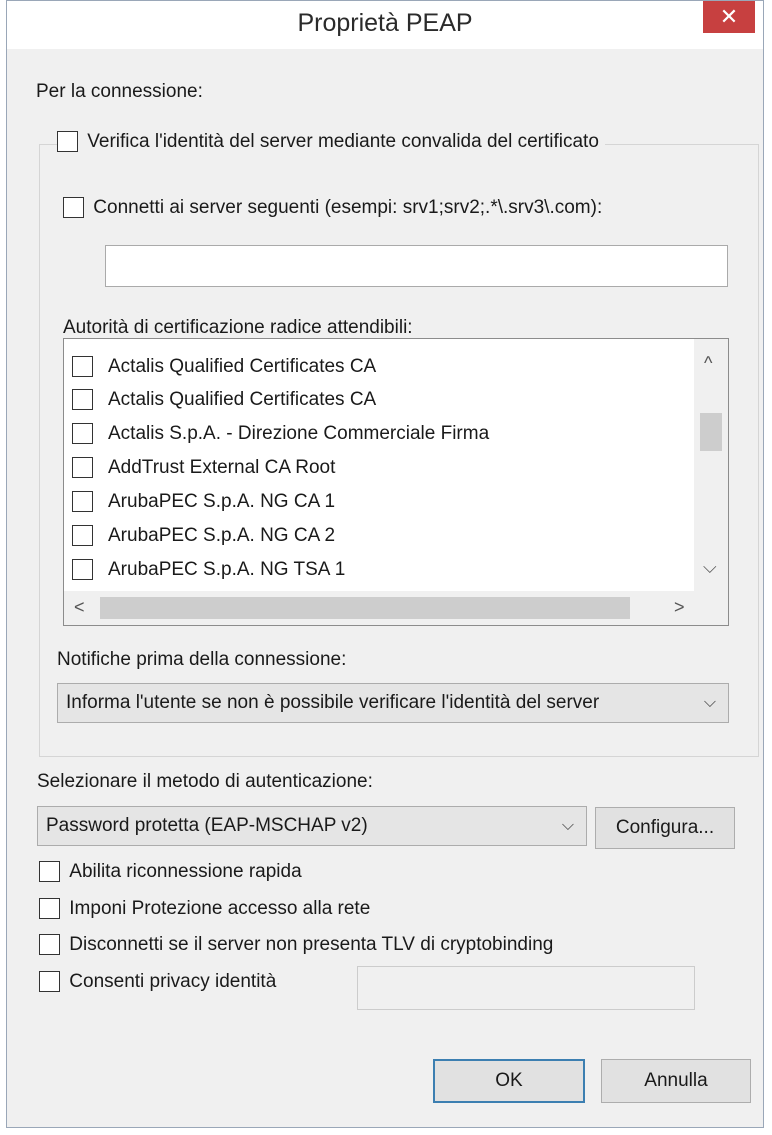 Image resolution: width=772 pixels, height=1135 pixels. Describe the element at coordinates (173, 981) in the screenshot. I see `identity-privacy-label: Consenti privacy identità` at that location.